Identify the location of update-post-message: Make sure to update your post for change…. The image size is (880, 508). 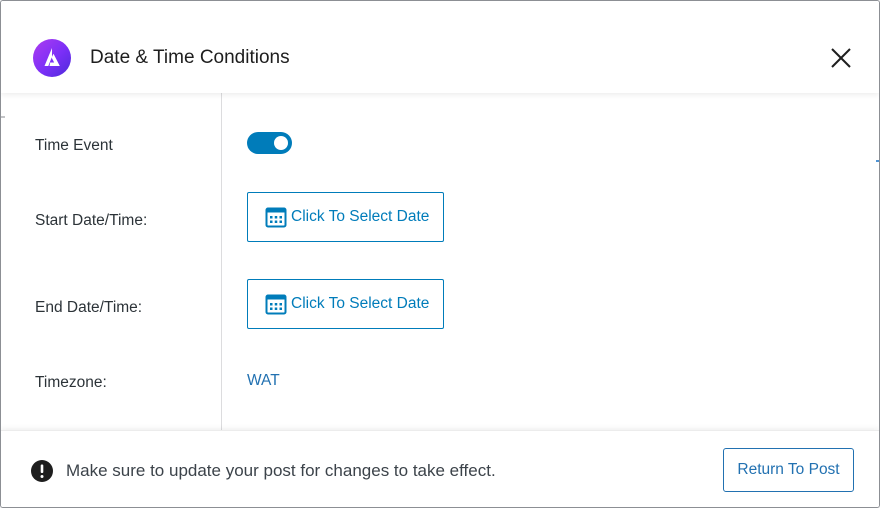
(281, 470).